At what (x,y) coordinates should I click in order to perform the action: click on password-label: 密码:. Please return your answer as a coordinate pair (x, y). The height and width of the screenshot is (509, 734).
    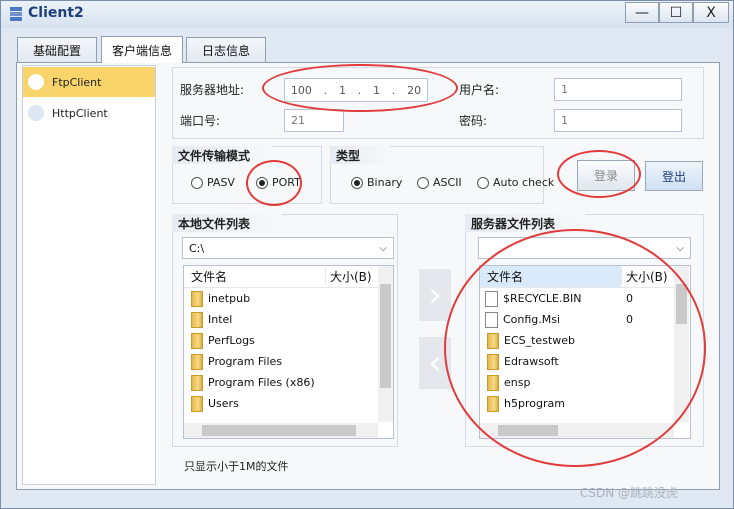
    Looking at the image, I should click on (473, 121).